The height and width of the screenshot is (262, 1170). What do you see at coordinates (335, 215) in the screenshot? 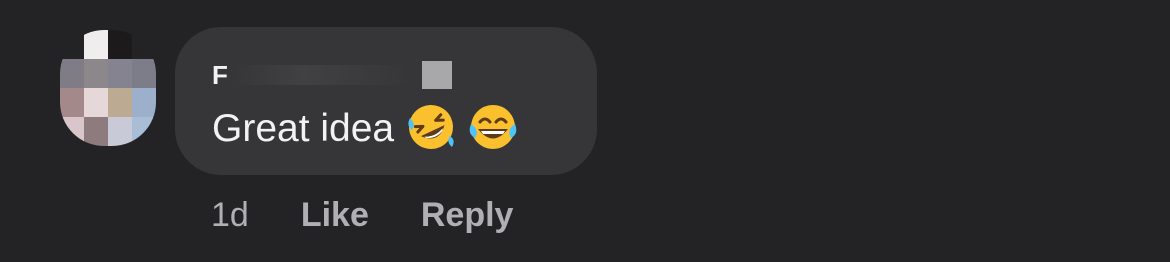
I see `like-button: Like` at bounding box center [335, 215].